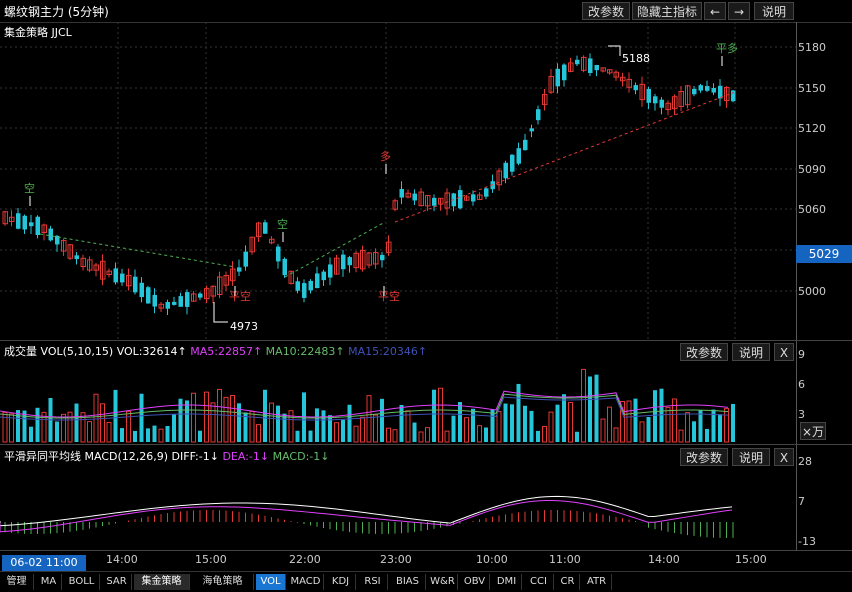  Describe the element at coordinates (443, 582) in the screenshot. I see `tab-wr: W&R` at that location.